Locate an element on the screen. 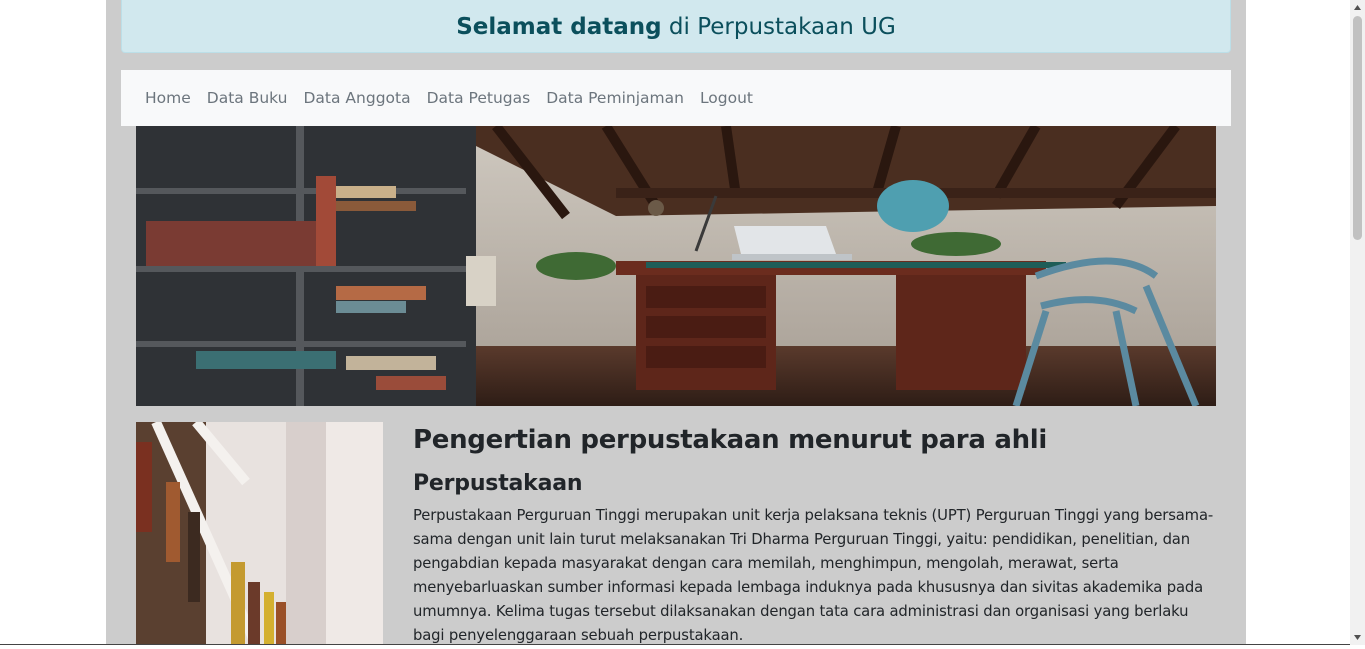 The width and height of the screenshot is (1365, 649). welcome-banner: Selamat datang di Perpustakaan UG is located at coordinates (676, 26).